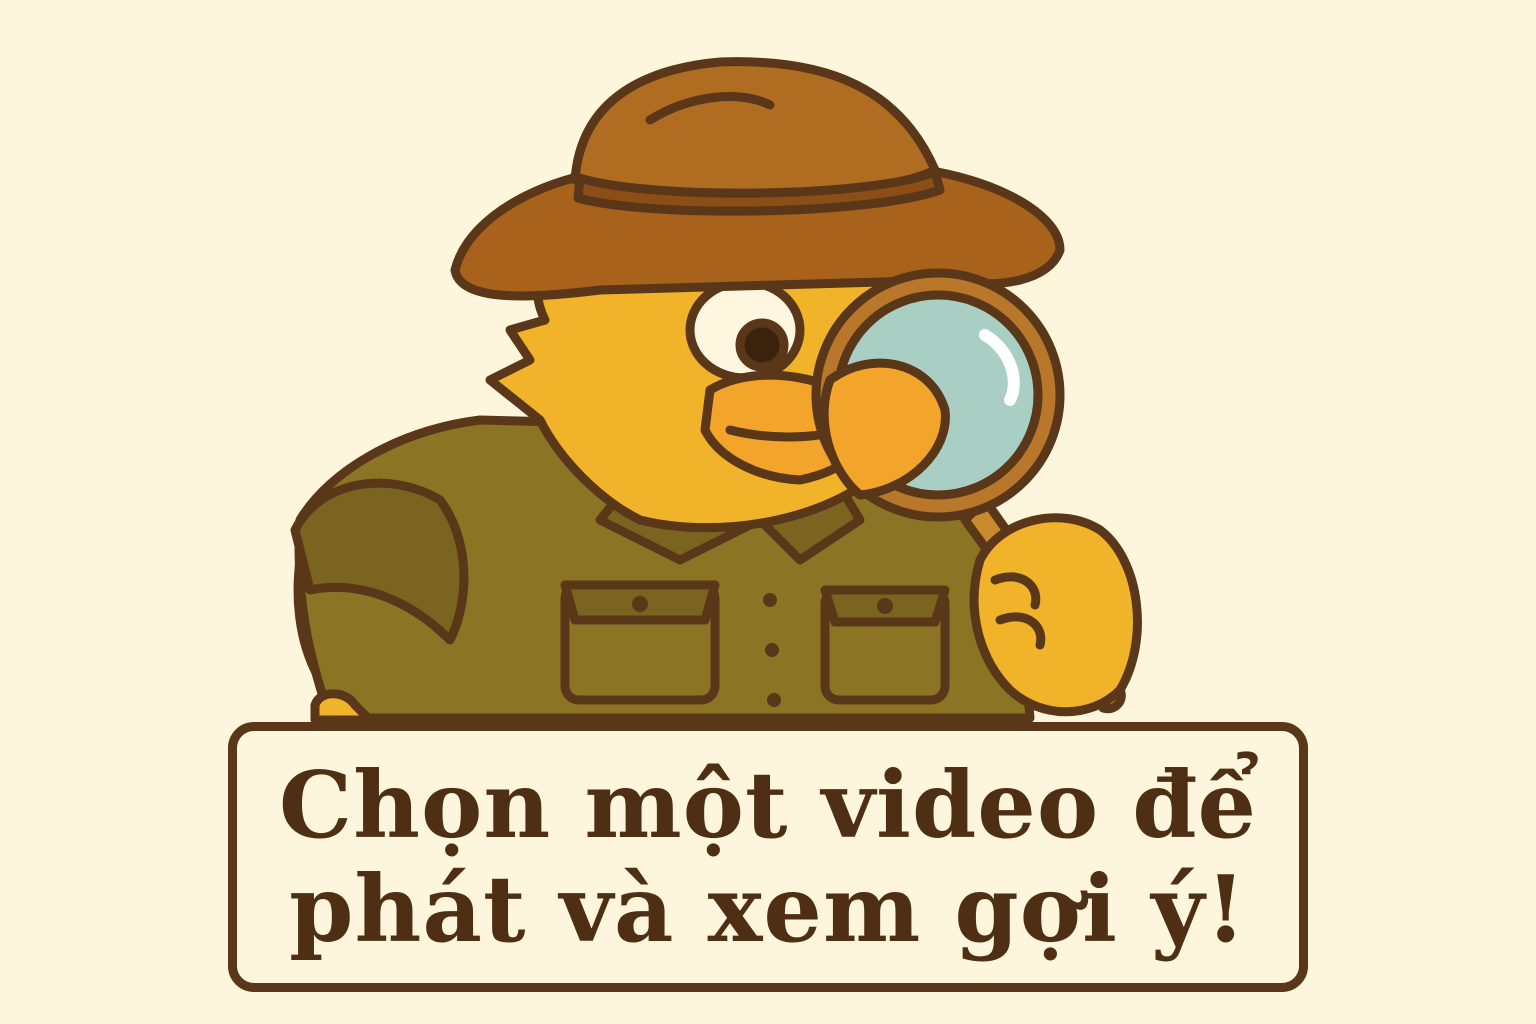  What do you see at coordinates (755, 129) in the screenshot?
I see `hat-crown` at bounding box center [755, 129].